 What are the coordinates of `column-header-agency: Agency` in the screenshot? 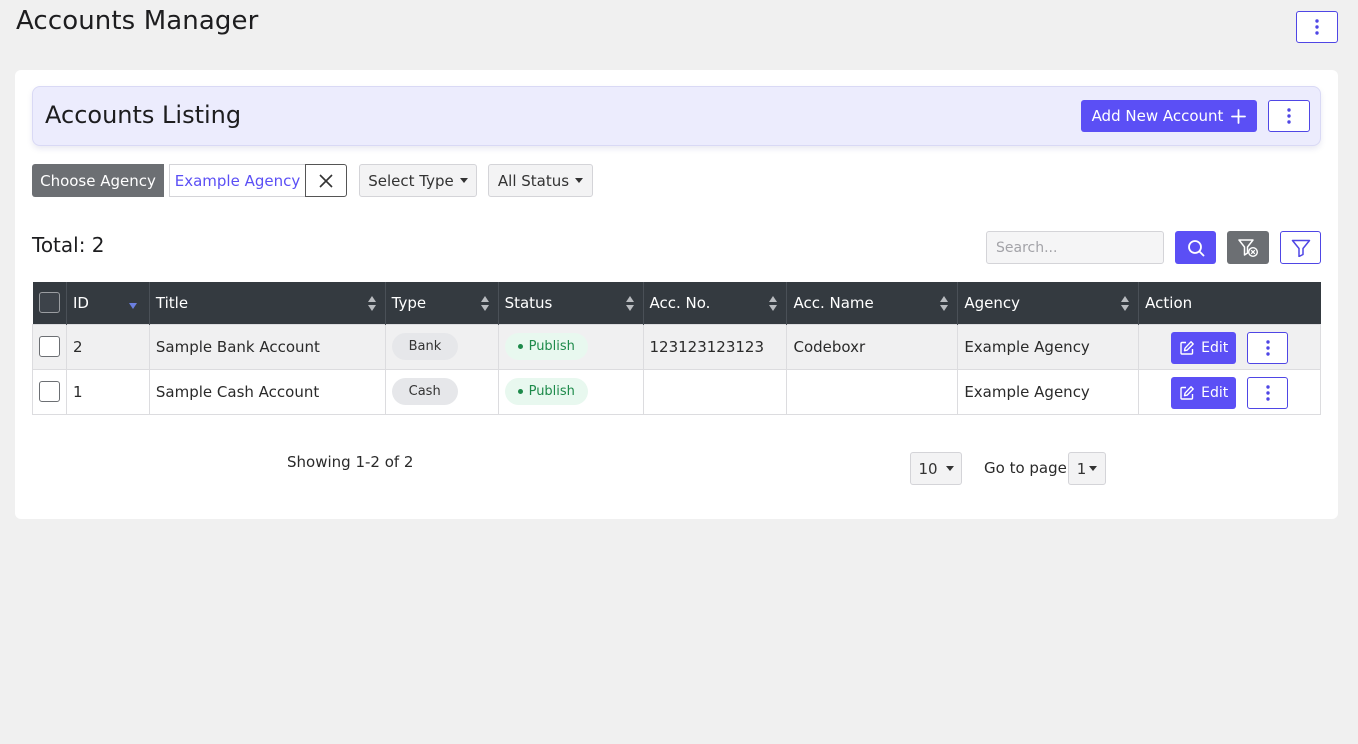 It's located at (1048, 303).